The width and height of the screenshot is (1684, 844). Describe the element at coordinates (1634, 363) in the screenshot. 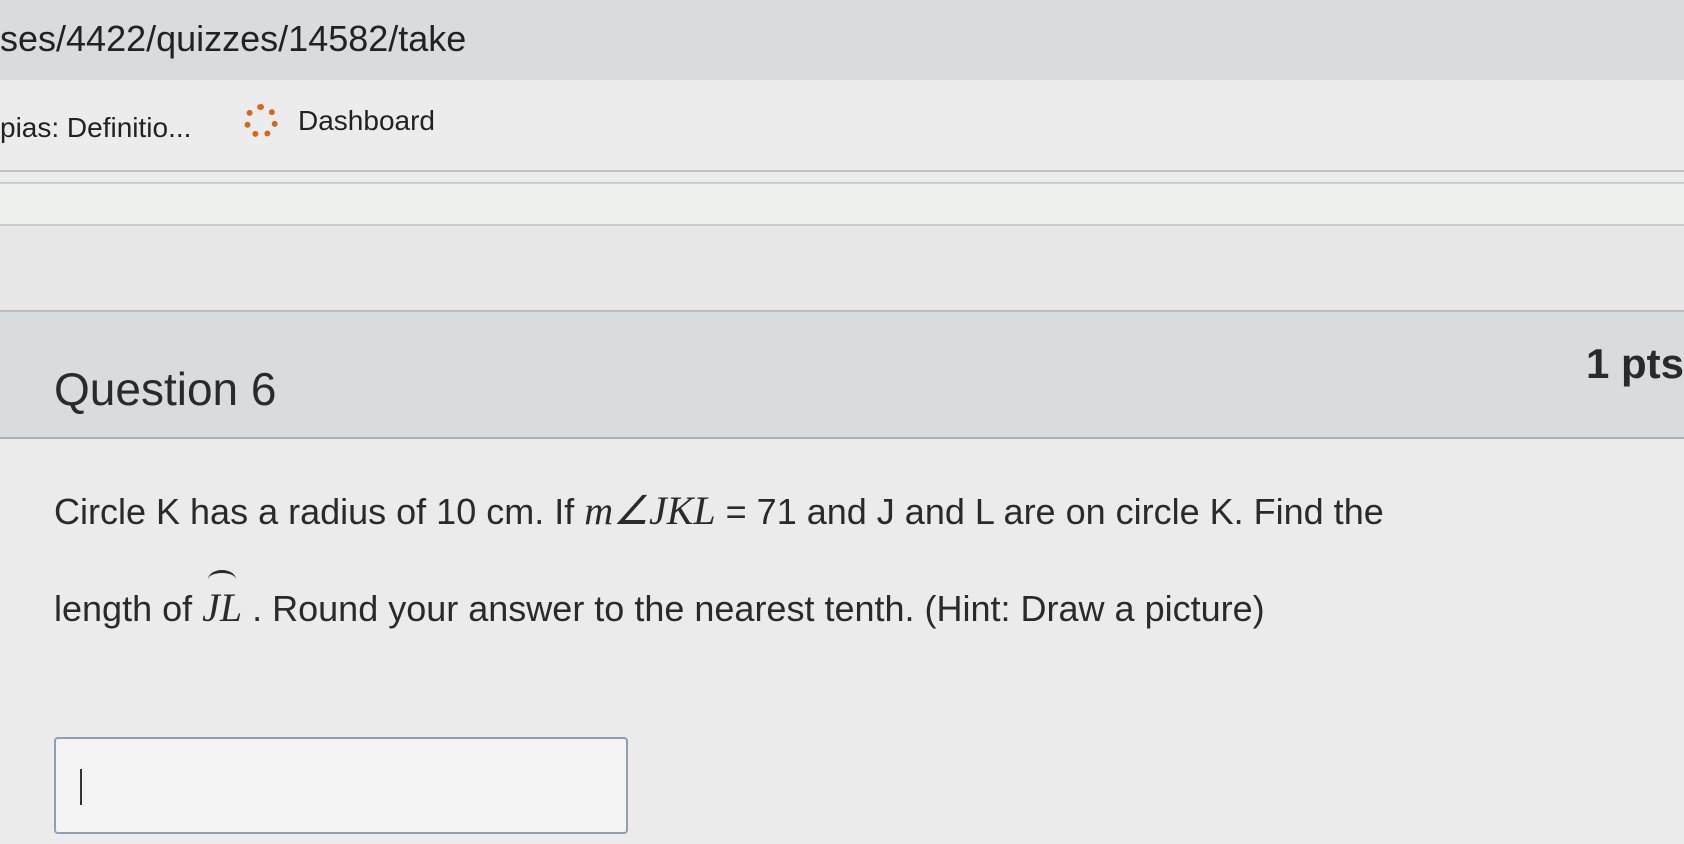

I see `question-points: 1 pts` at that location.